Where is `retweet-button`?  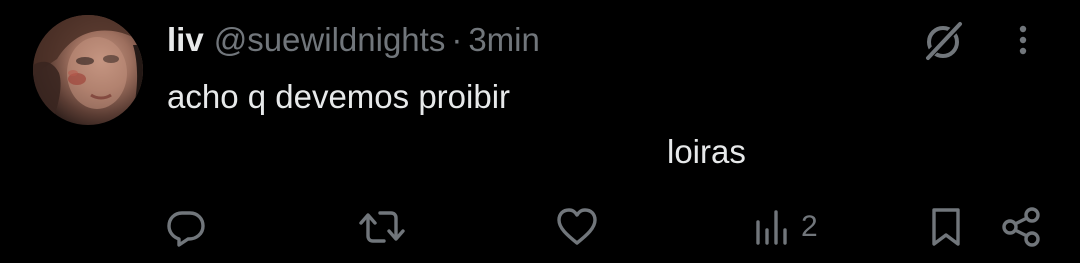
retweet-button is located at coordinates (382, 227).